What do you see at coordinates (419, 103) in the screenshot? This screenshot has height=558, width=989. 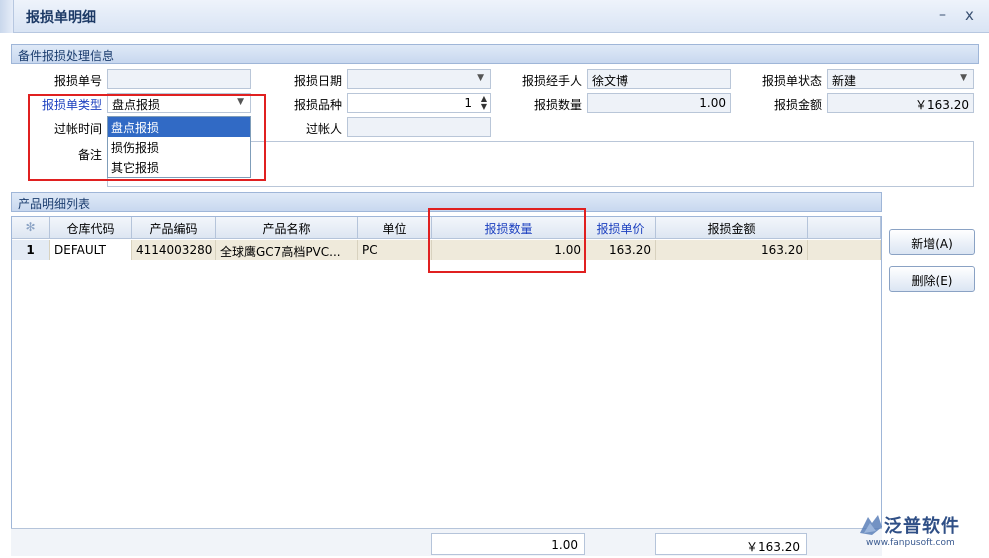 I see `variety-stepper: 1 ▲ ▼` at bounding box center [419, 103].